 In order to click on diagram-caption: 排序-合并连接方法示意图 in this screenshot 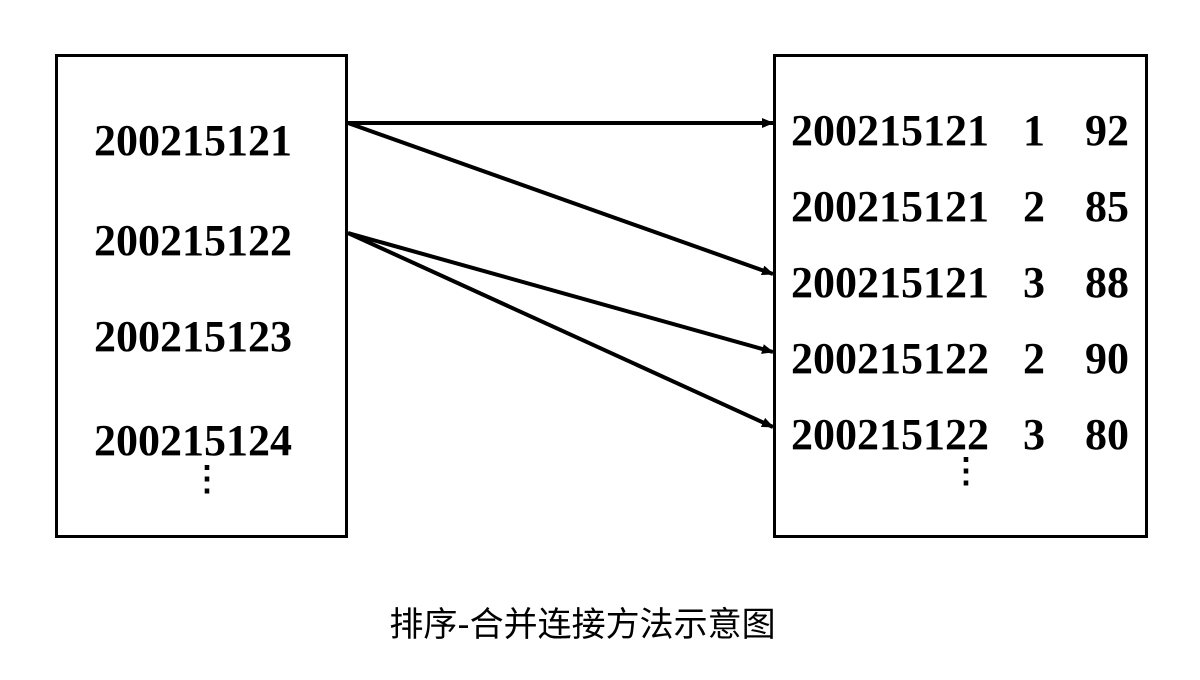, I will do `click(582, 625)`.